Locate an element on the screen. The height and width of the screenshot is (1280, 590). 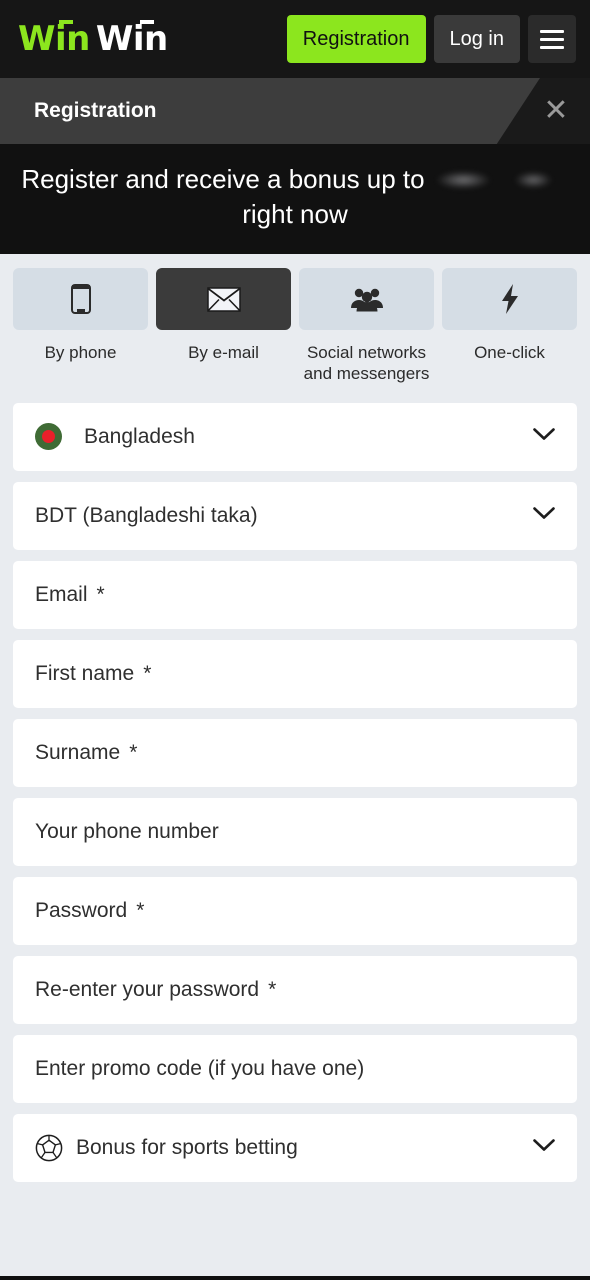
method-tile-by-email is located at coordinates (223, 299).